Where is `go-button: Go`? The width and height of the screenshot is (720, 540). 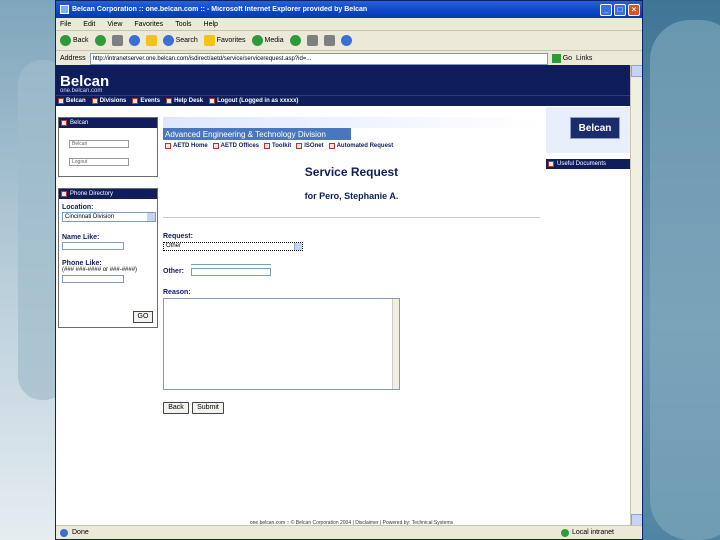
go-button: Go is located at coordinates (561, 58).